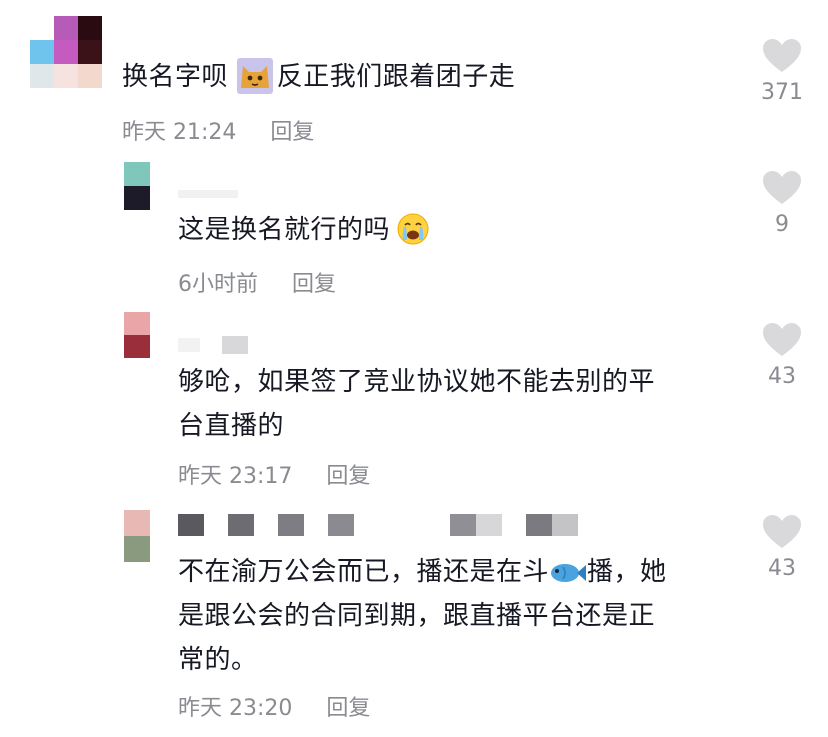 The height and width of the screenshot is (737, 828). What do you see at coordinates (218, 660) in the screenshot?
I see `comment-text-line: 常的。` at bounding box center [218, 660].